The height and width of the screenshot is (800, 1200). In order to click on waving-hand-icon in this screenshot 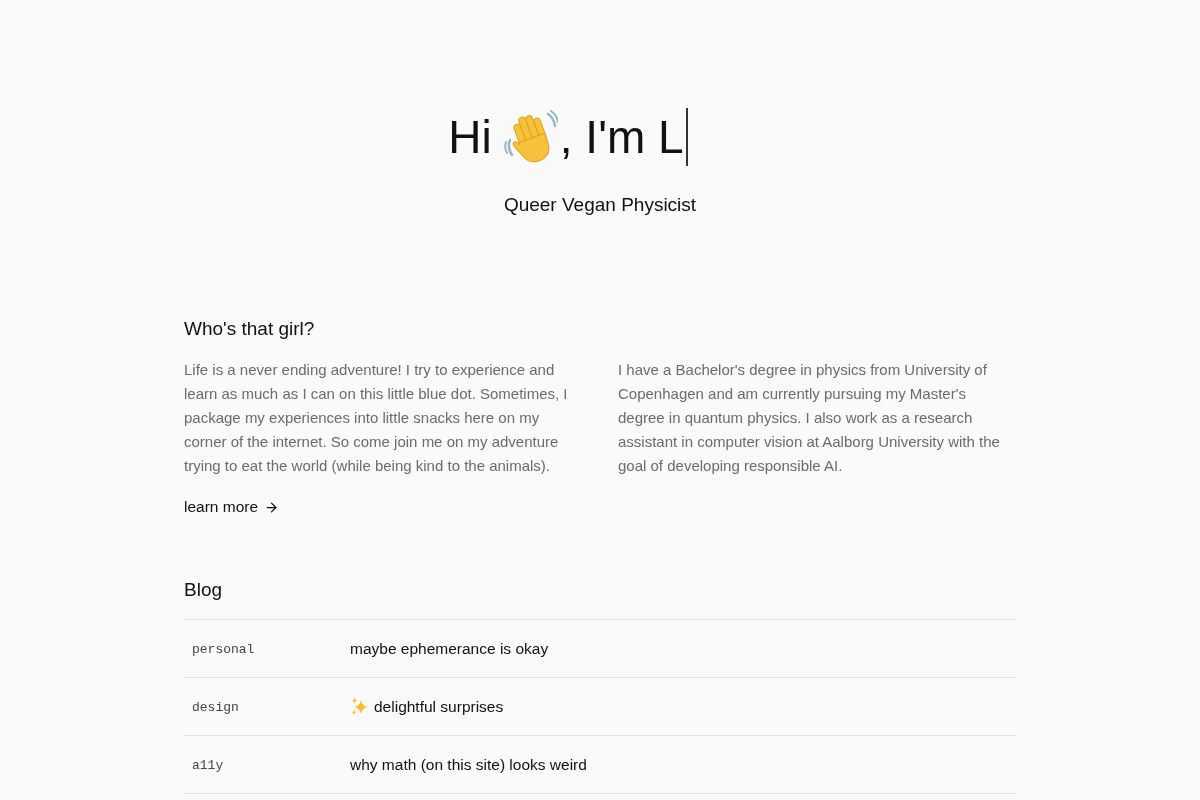, I will do `click(530, 137)`.